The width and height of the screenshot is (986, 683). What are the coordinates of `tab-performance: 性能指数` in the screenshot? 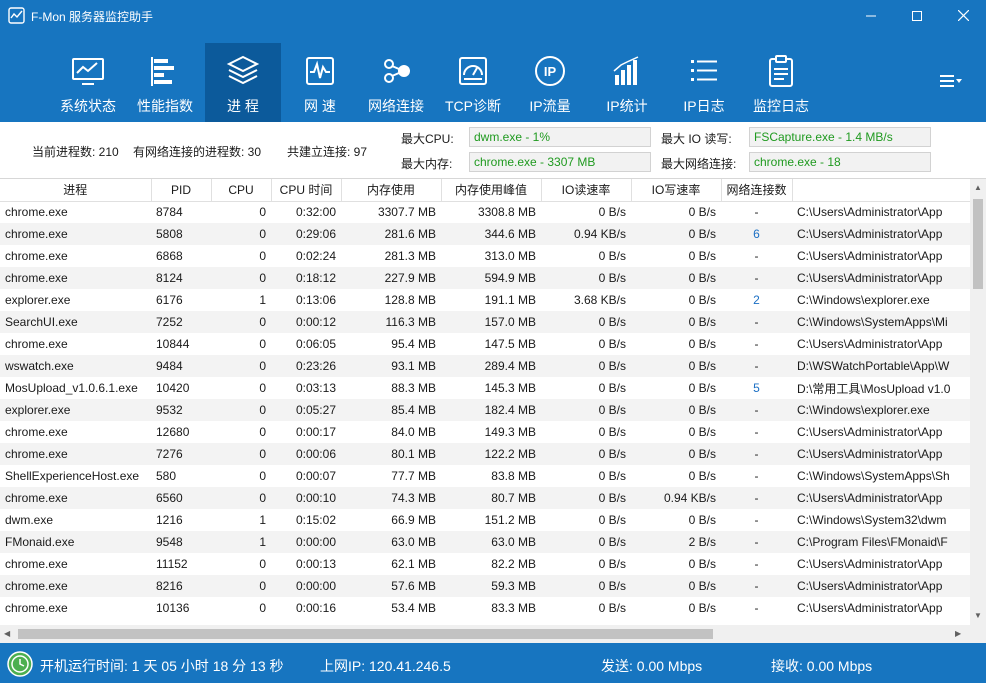 It's located at (165, 82).